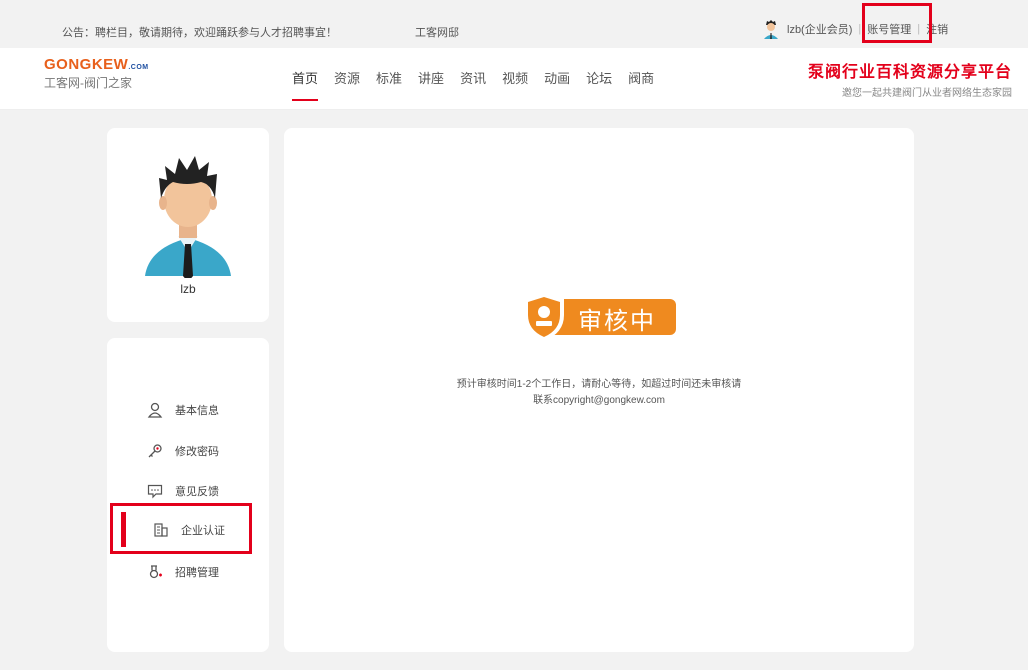 The height and width of the screenshot is (670, 1028). Describe the element at coordinates (347, 84) in the screenshot. I see `nav-item-resources: 资源` at that location.